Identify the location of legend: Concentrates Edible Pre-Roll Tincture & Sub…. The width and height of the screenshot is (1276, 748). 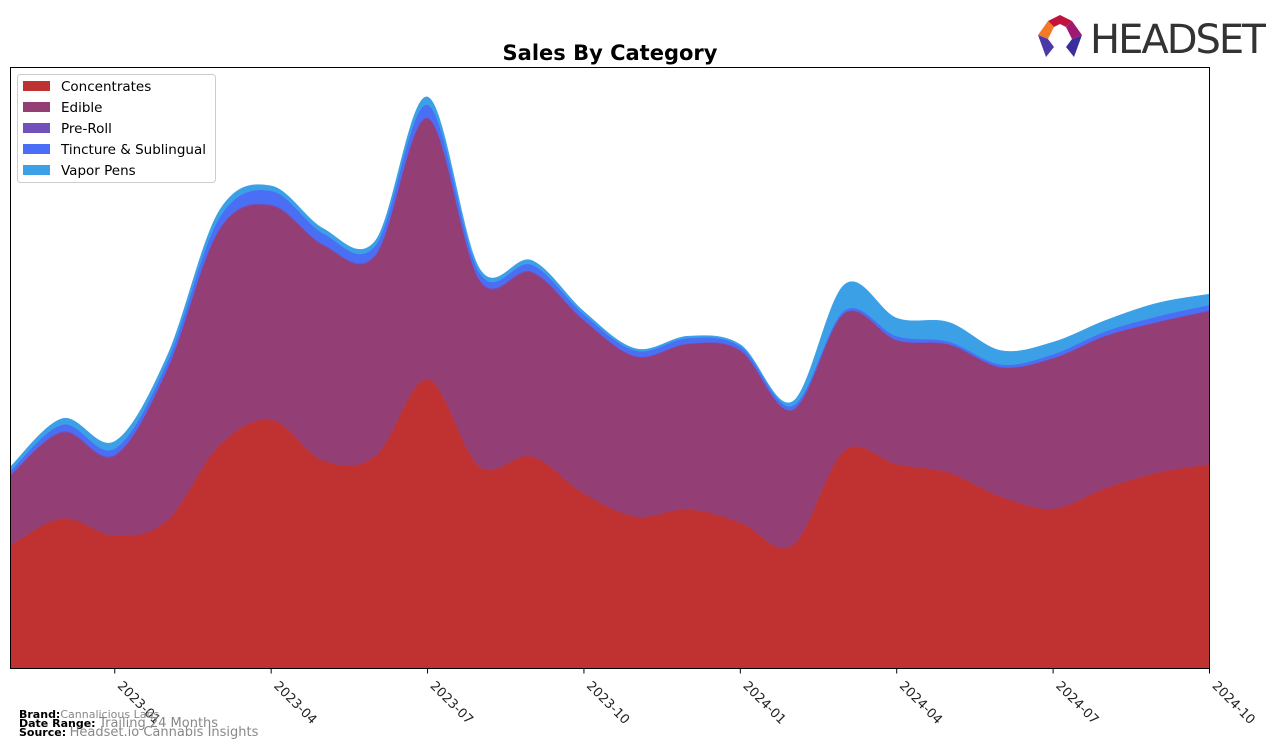
(116, 128).